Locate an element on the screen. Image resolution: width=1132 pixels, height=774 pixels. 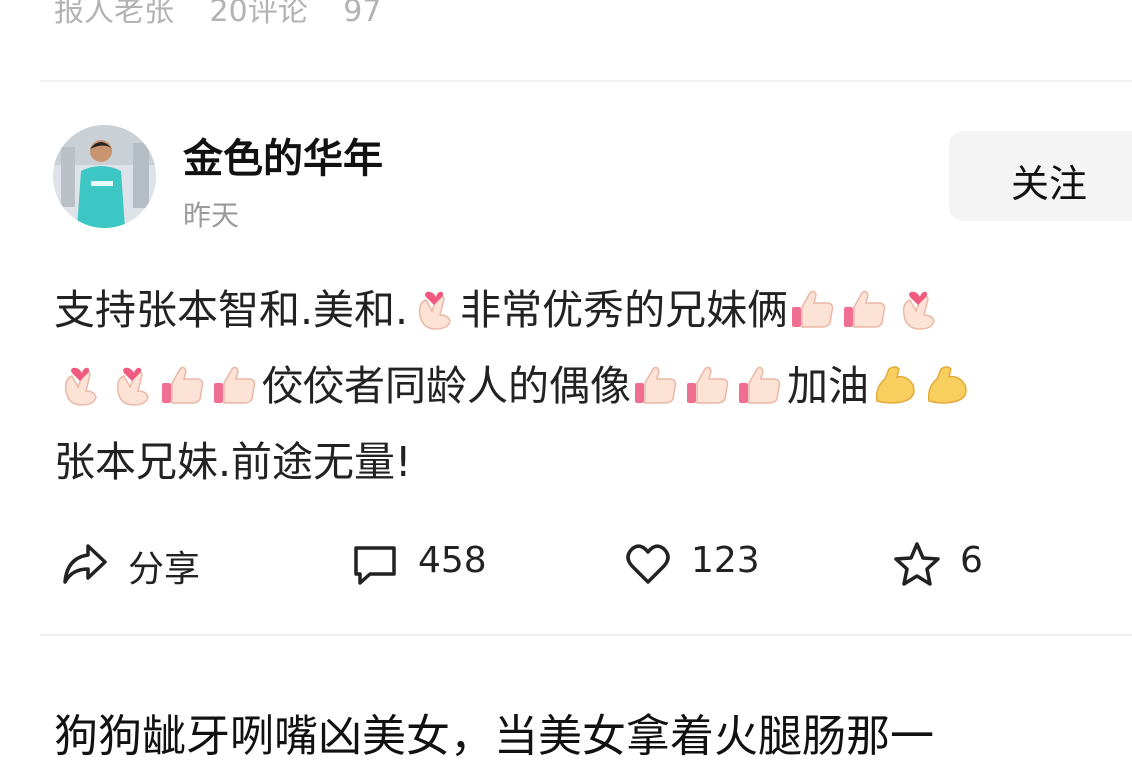
content-text: 加油 is located at coordinates (828, 386).